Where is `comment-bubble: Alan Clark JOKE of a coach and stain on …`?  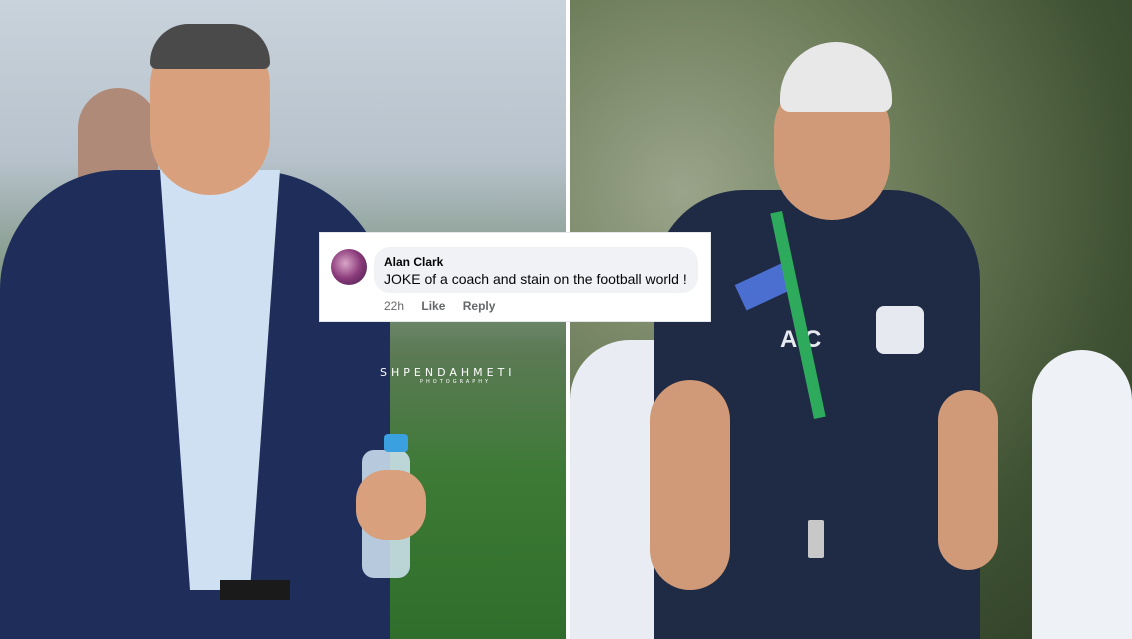
comment-bubble: Alan Clark JOKE of a coach and stain on … is located at coordinates (536, 270).